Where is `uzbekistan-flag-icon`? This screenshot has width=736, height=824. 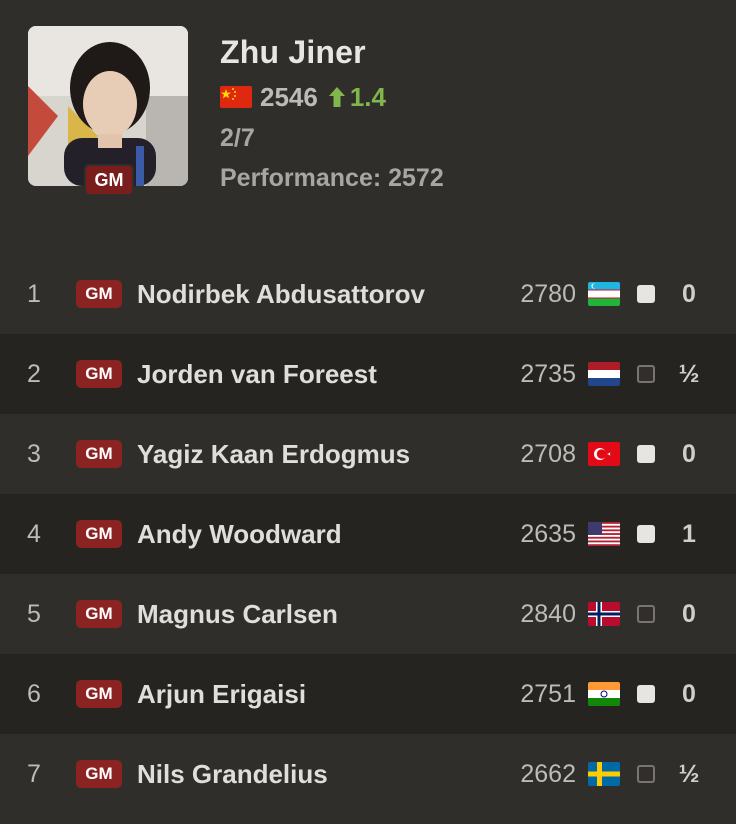 uzbekistan-flag-icon is located at coordinates (604, 294).